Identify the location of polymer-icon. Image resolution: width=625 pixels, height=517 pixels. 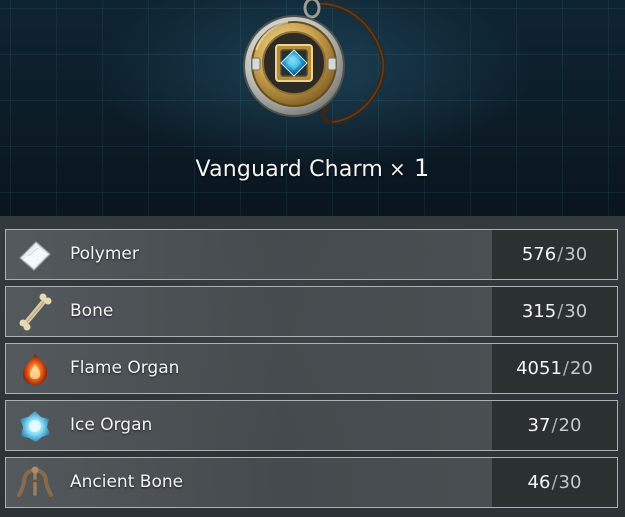
(35, 256).